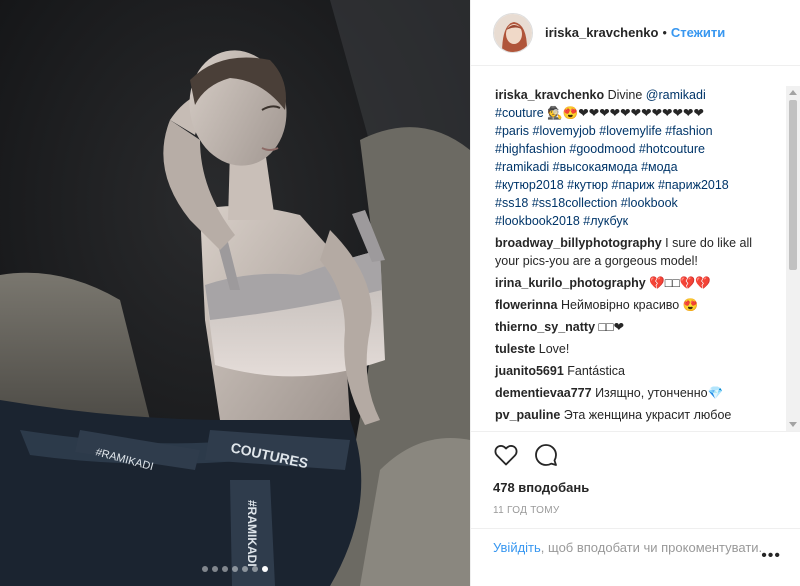 The width and height of the screenshot is (800, 586). I want to click on comment: irina_kurilo_photography 💔□□💔💔, so click(634, 283).